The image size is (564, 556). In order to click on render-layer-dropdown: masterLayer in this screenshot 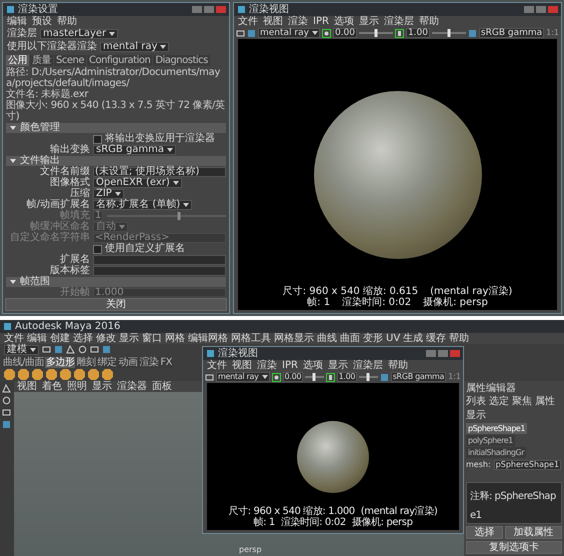, I will do `click(79, 33)`.